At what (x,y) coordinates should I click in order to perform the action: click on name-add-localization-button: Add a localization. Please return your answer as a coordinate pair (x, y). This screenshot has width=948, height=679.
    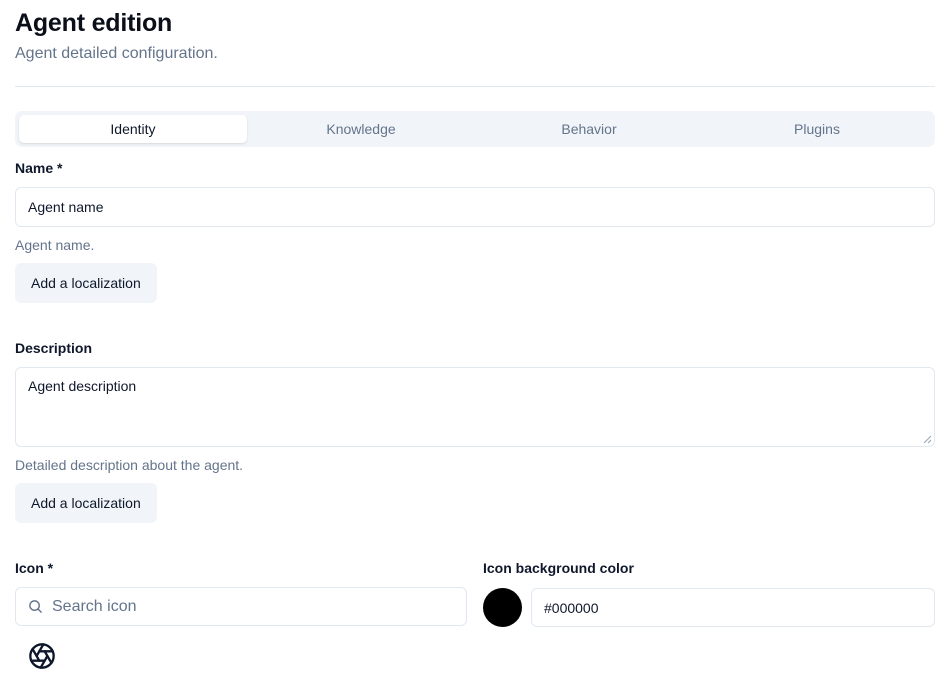
    Looking at the image, I should click on (86, 283).